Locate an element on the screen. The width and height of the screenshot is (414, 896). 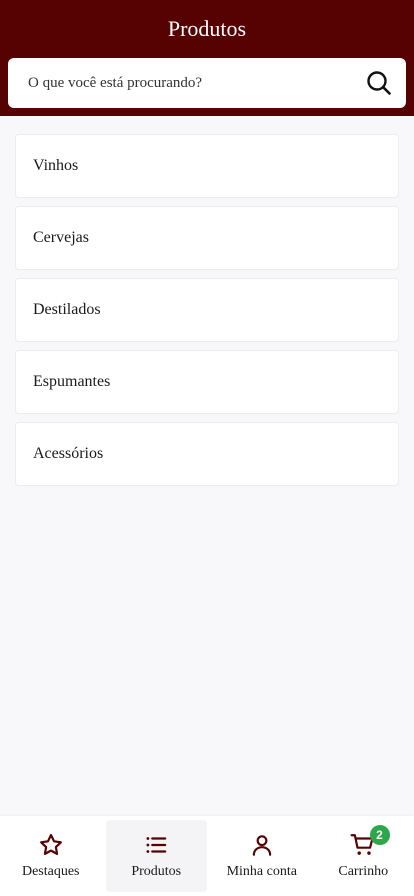
category-label: Acessórios is located at coordinates (68, 453).